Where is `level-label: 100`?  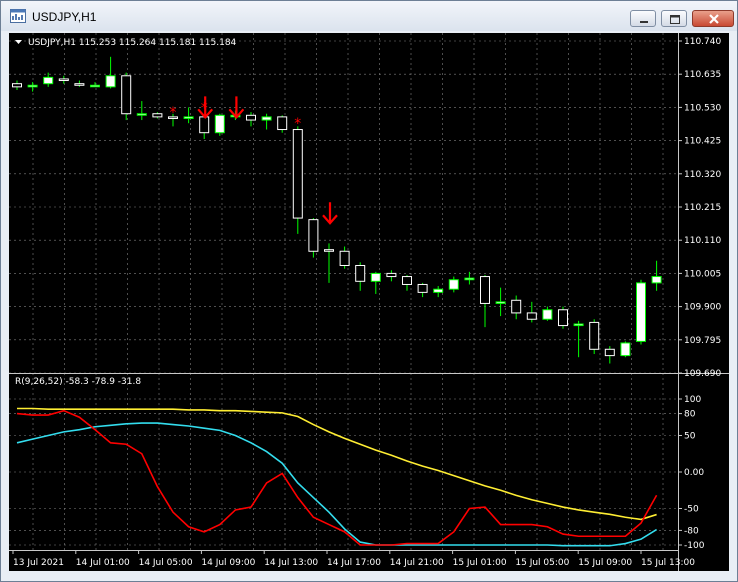 level-label: 100 is located at coordinates (692, 400).